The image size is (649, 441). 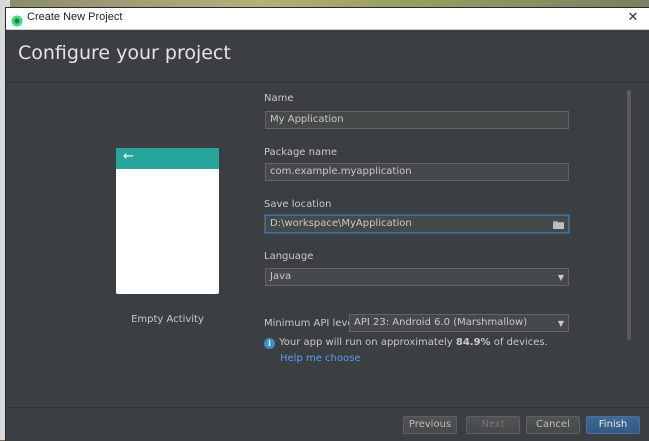 I want to click on help-me-choose-link: Help me choose, so click(x=320, y=358).